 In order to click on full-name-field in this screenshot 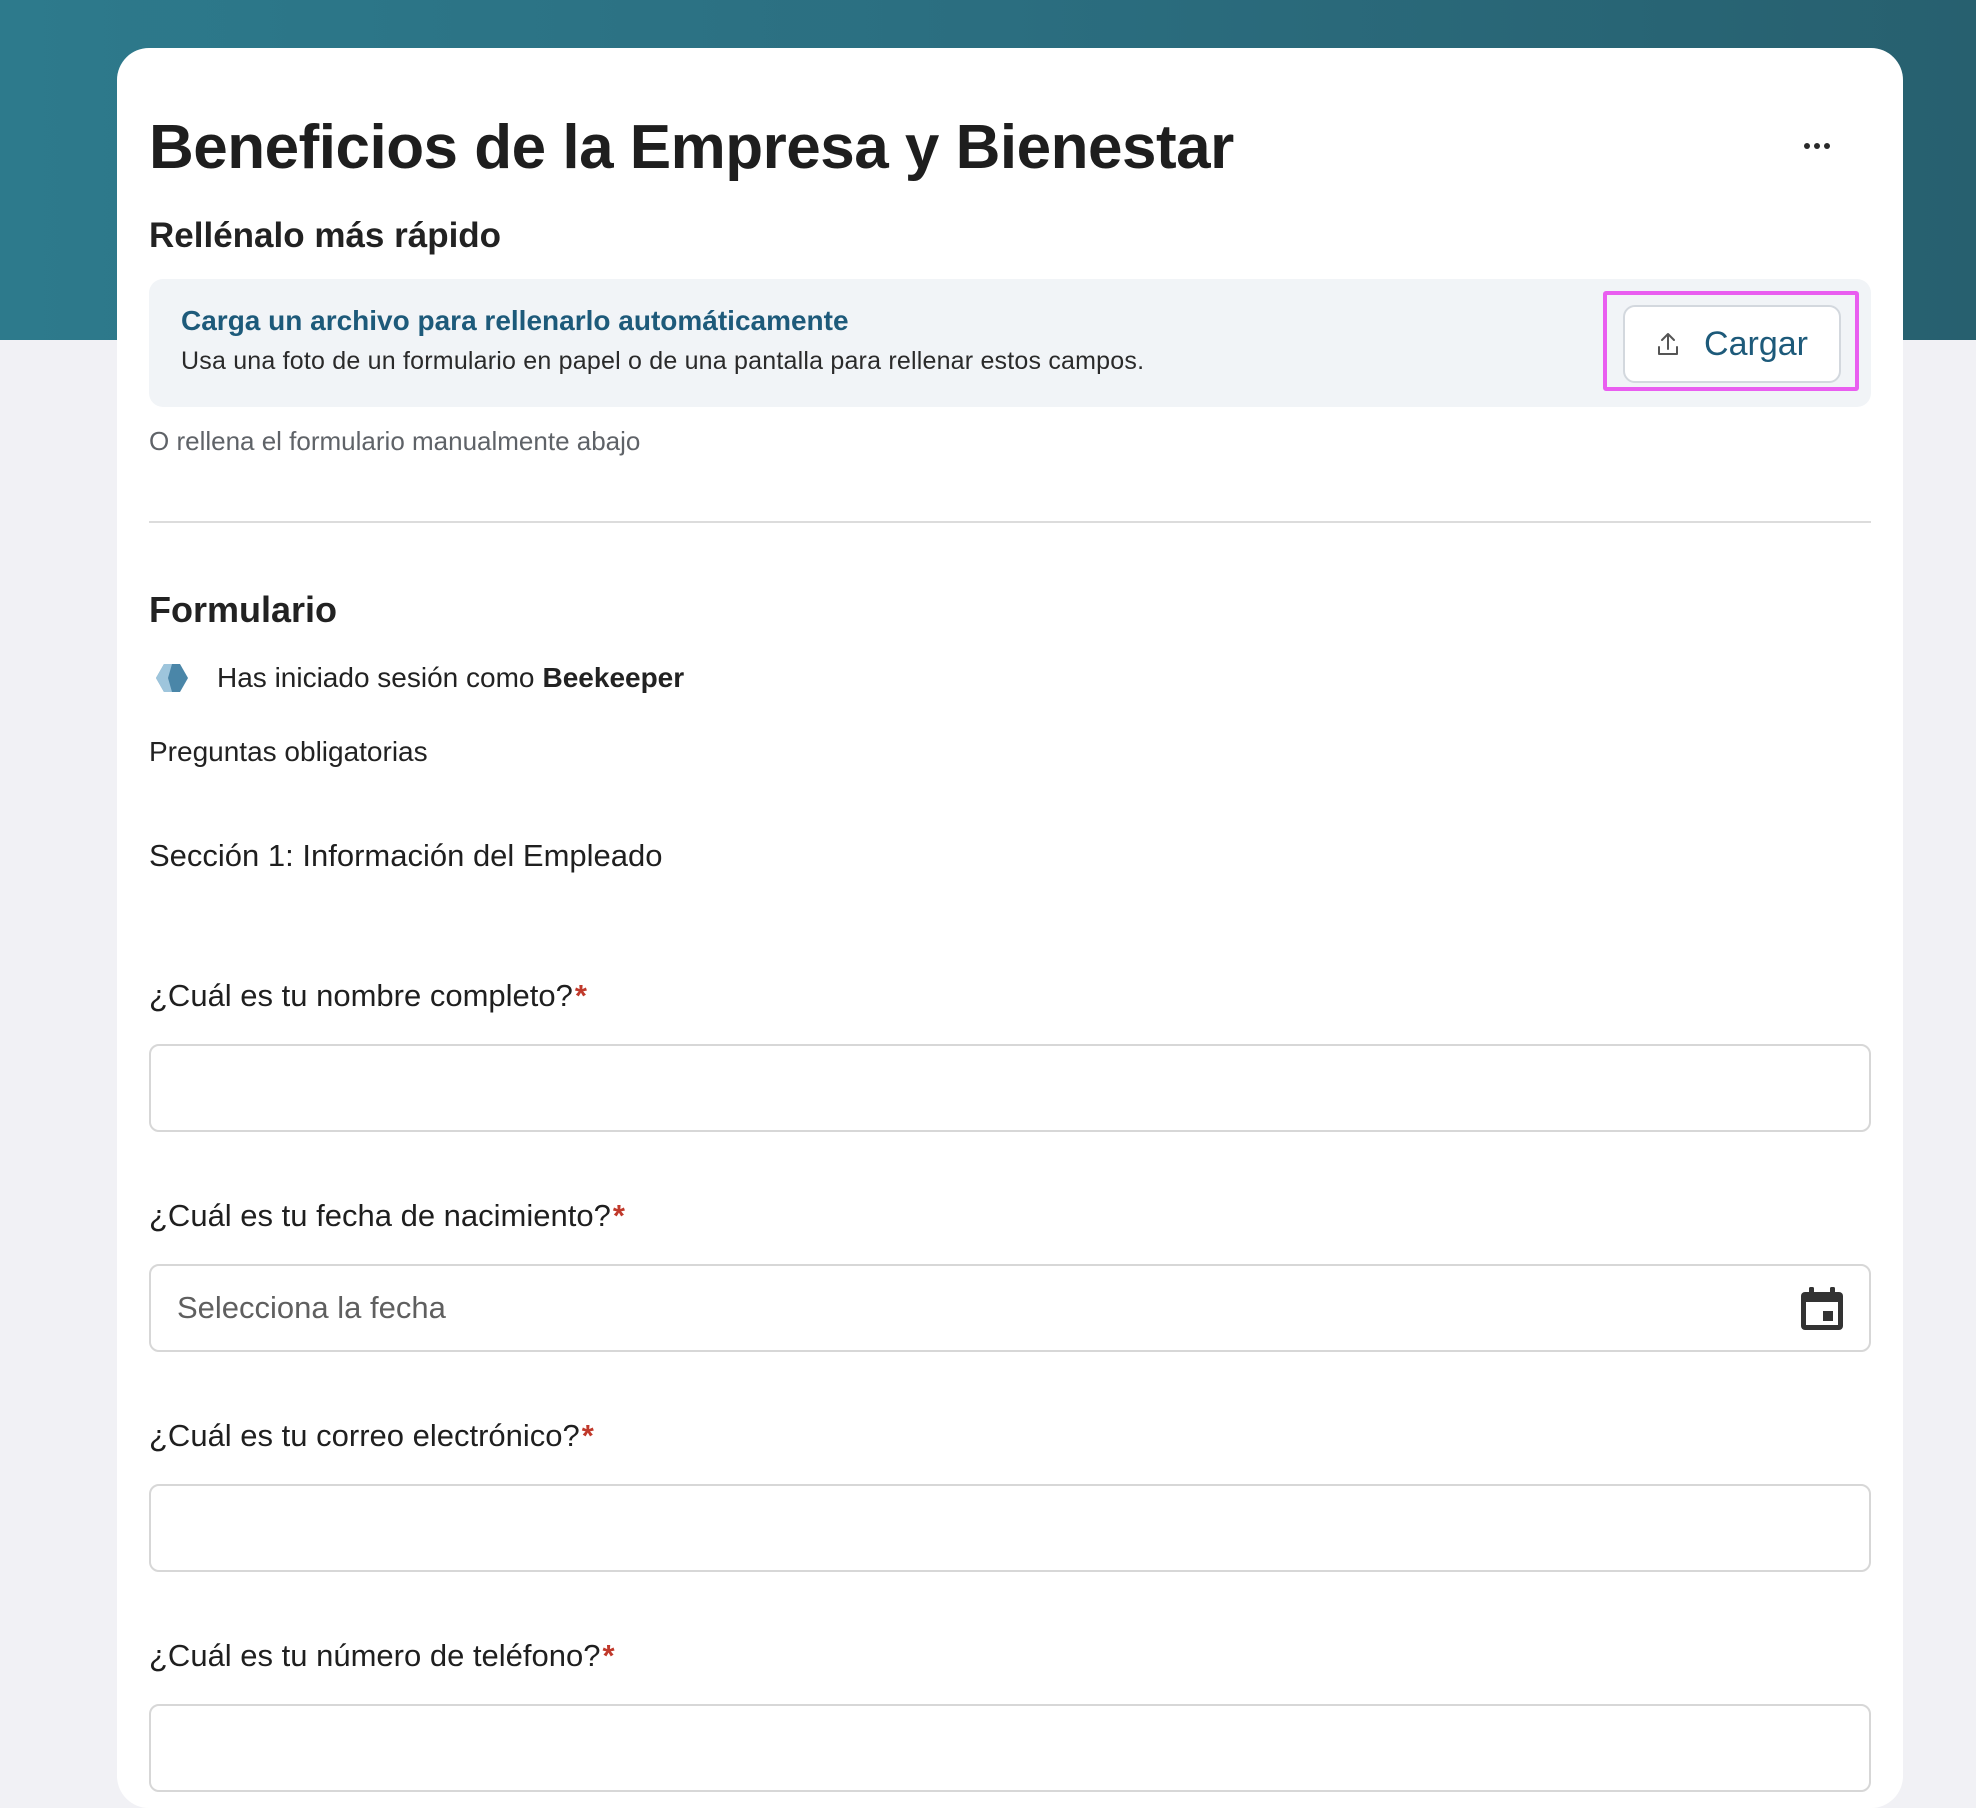, I will do `click(1010, 1088)`.